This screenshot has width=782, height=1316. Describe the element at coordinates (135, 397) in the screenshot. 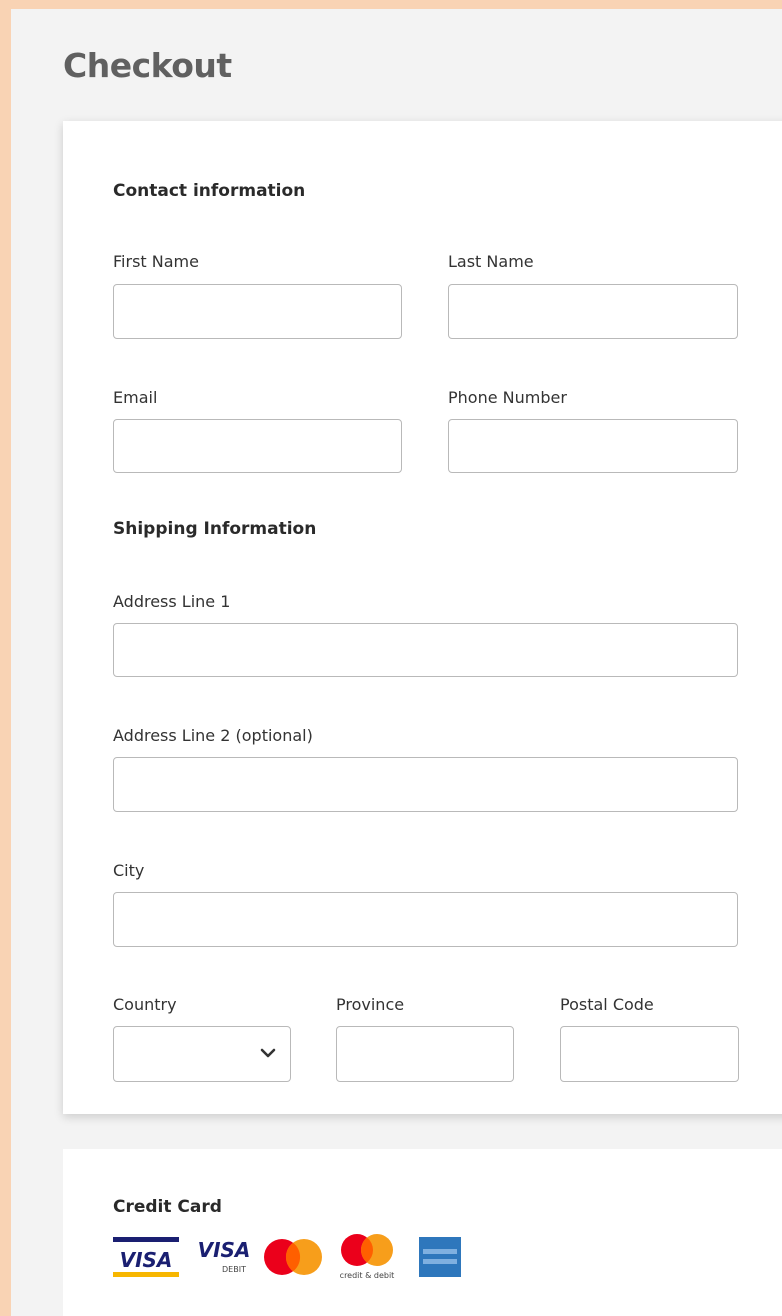

I see `email-label: Email` at that location.